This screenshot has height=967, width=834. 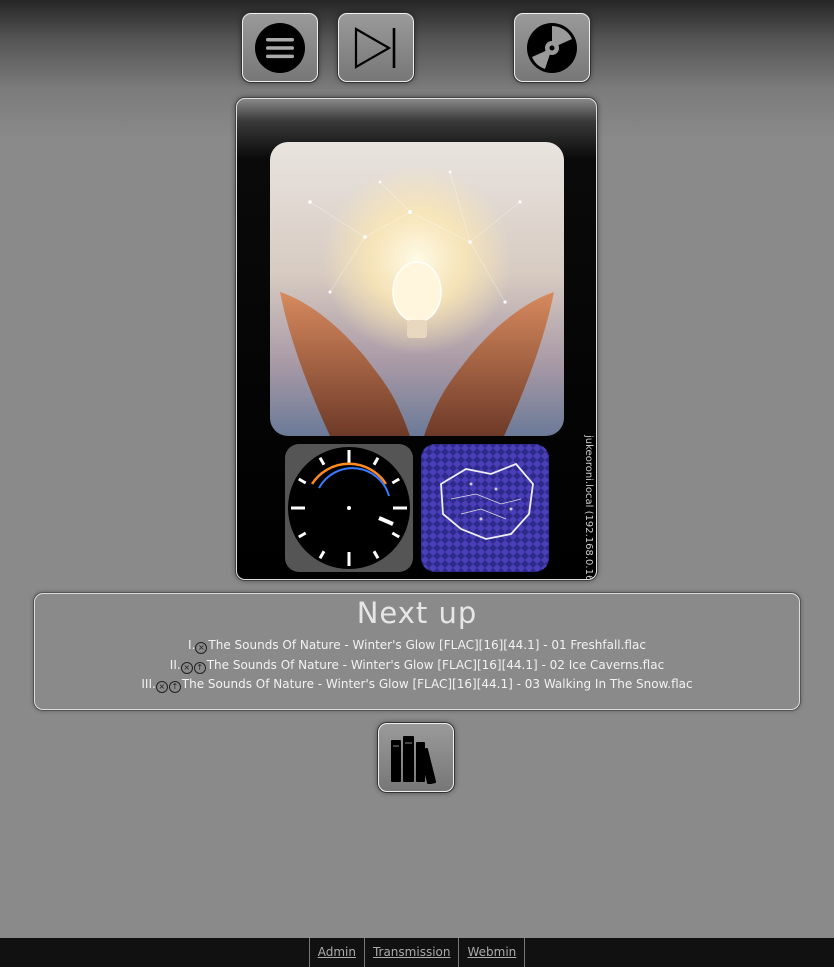 I want to click on vinyl-disc-icon, so click(x=552, y=47).